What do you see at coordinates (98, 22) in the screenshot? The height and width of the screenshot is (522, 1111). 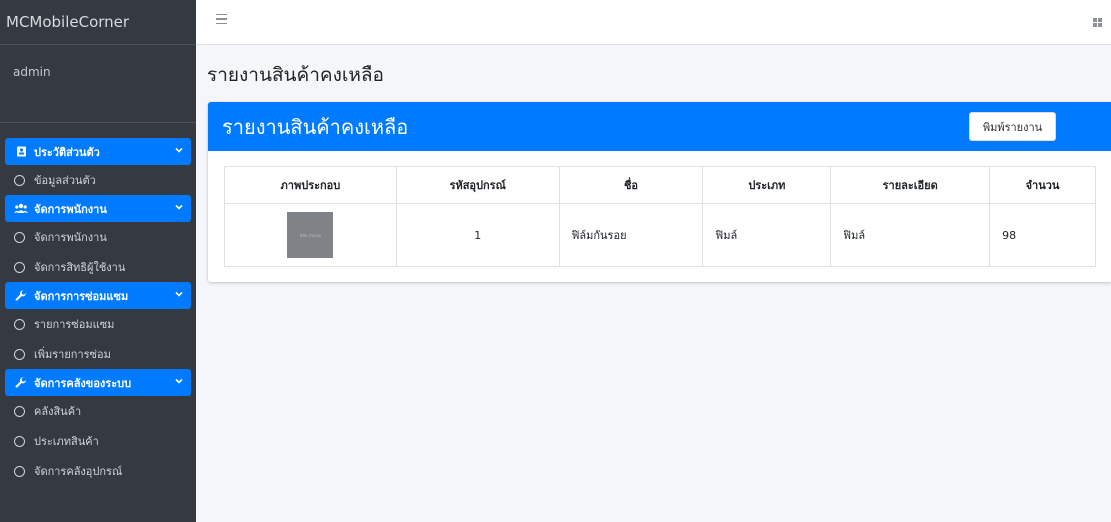 I see `brand-logo: MCMobileCorner` at bounding box center [98, 22].